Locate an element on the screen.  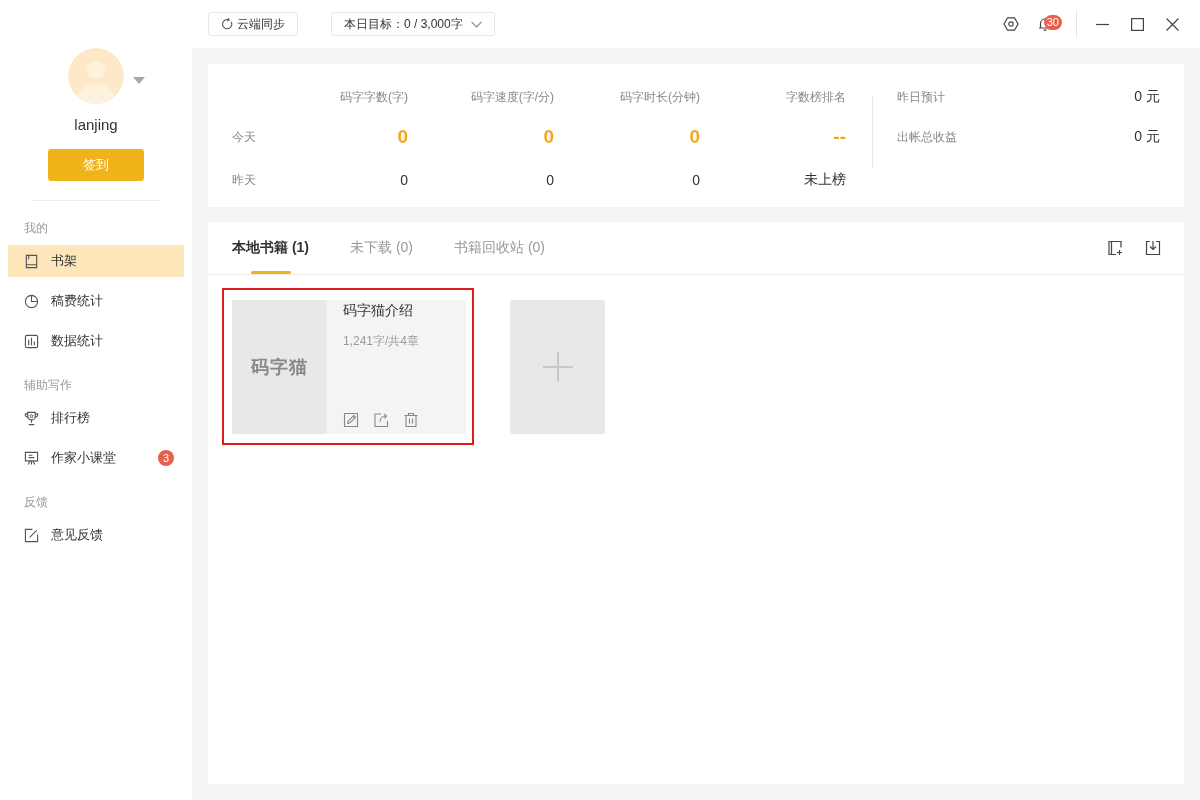
book-title: 码字猫介绍 is located at coordinates (378, 310).